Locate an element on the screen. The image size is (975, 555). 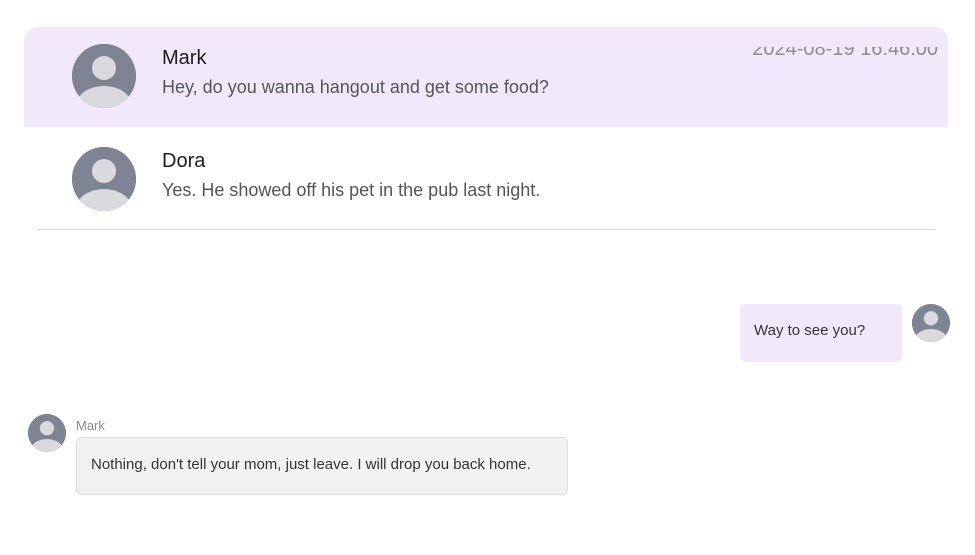
divider is located at coordinates (486, 229).